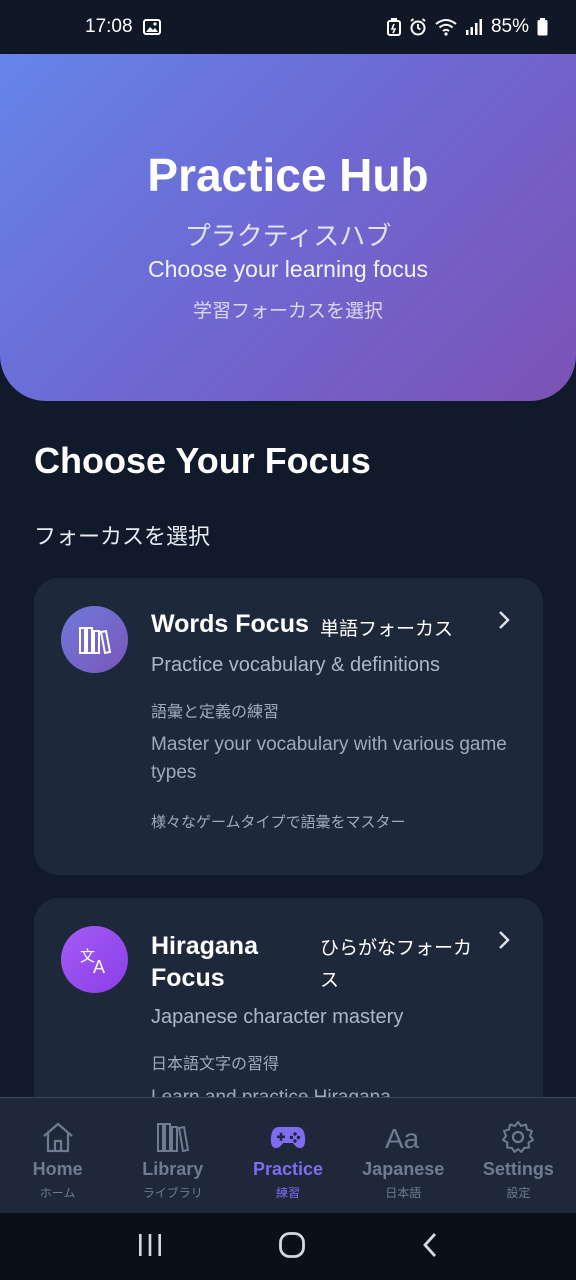  Describe the element at coordinates (288, 1137) in the screenshot. I see `gamepad-icon` at that location.